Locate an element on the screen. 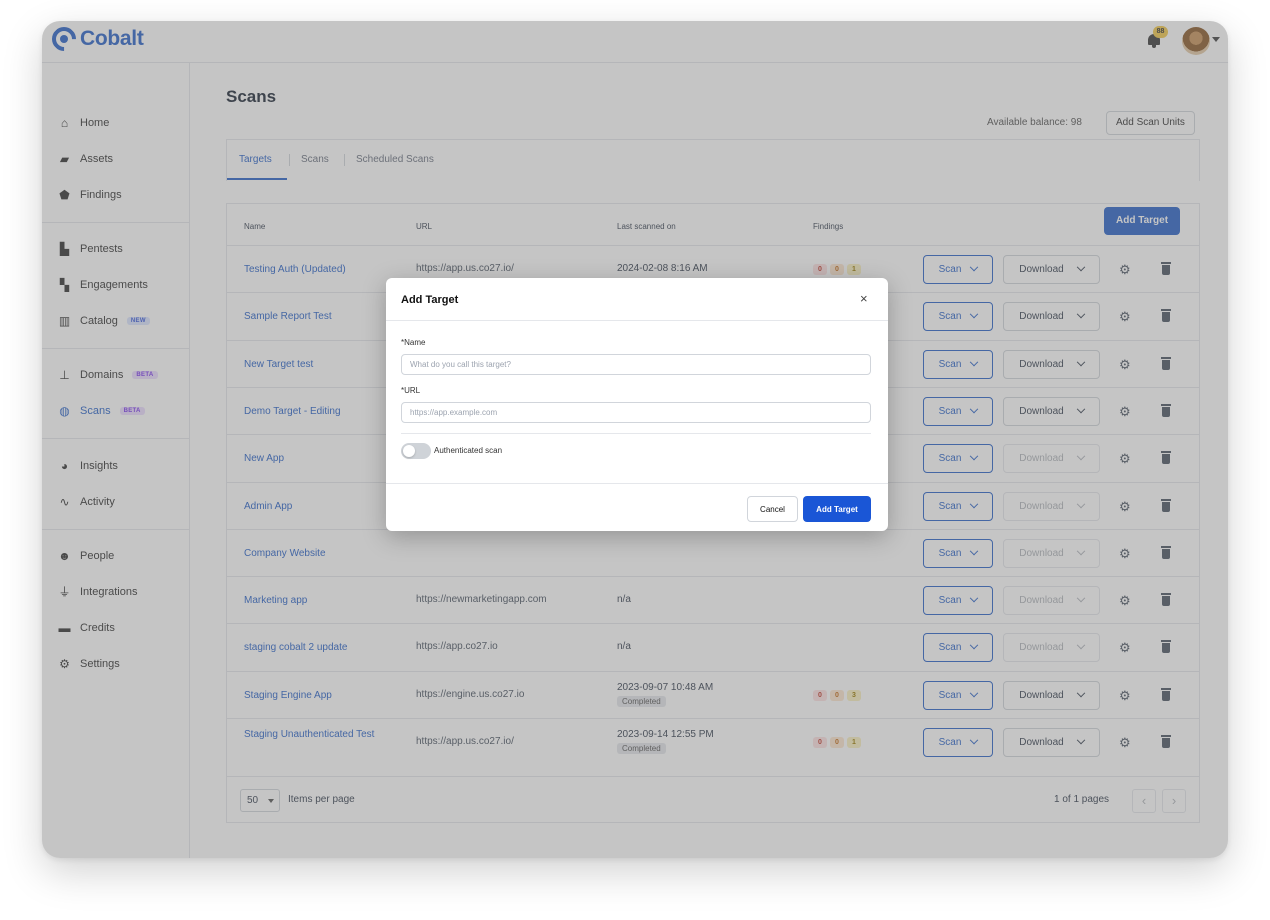 This screenshot has height=920, width=1270. url-input is located at coordinates (636, 412).